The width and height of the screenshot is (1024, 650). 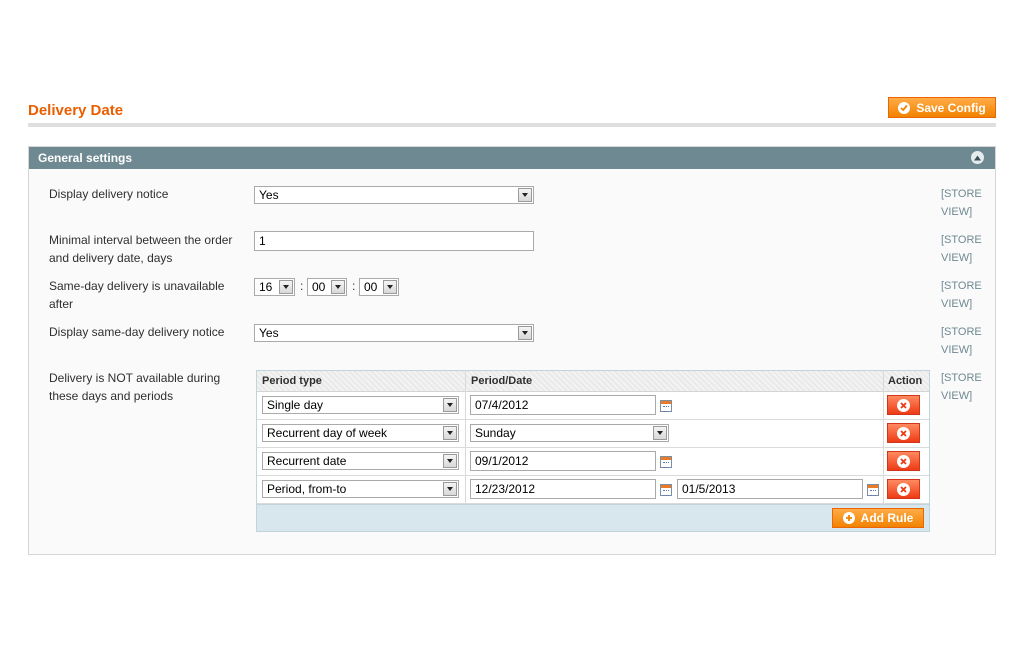 What do you see at coordinates (137, 295) in the screenshot?
I see `same-day-cutoff-label: Same-day delivery is unavailable after` at bounding box center [137, 295].